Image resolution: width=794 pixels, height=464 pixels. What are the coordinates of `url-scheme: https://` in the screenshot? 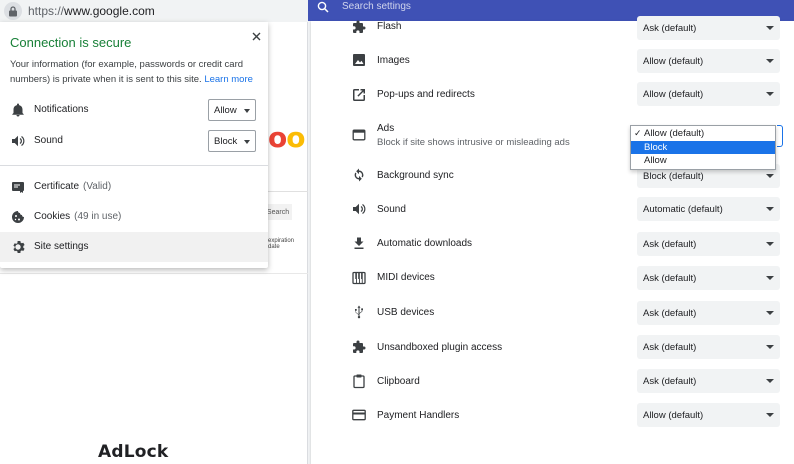 It's located at (46, 11).